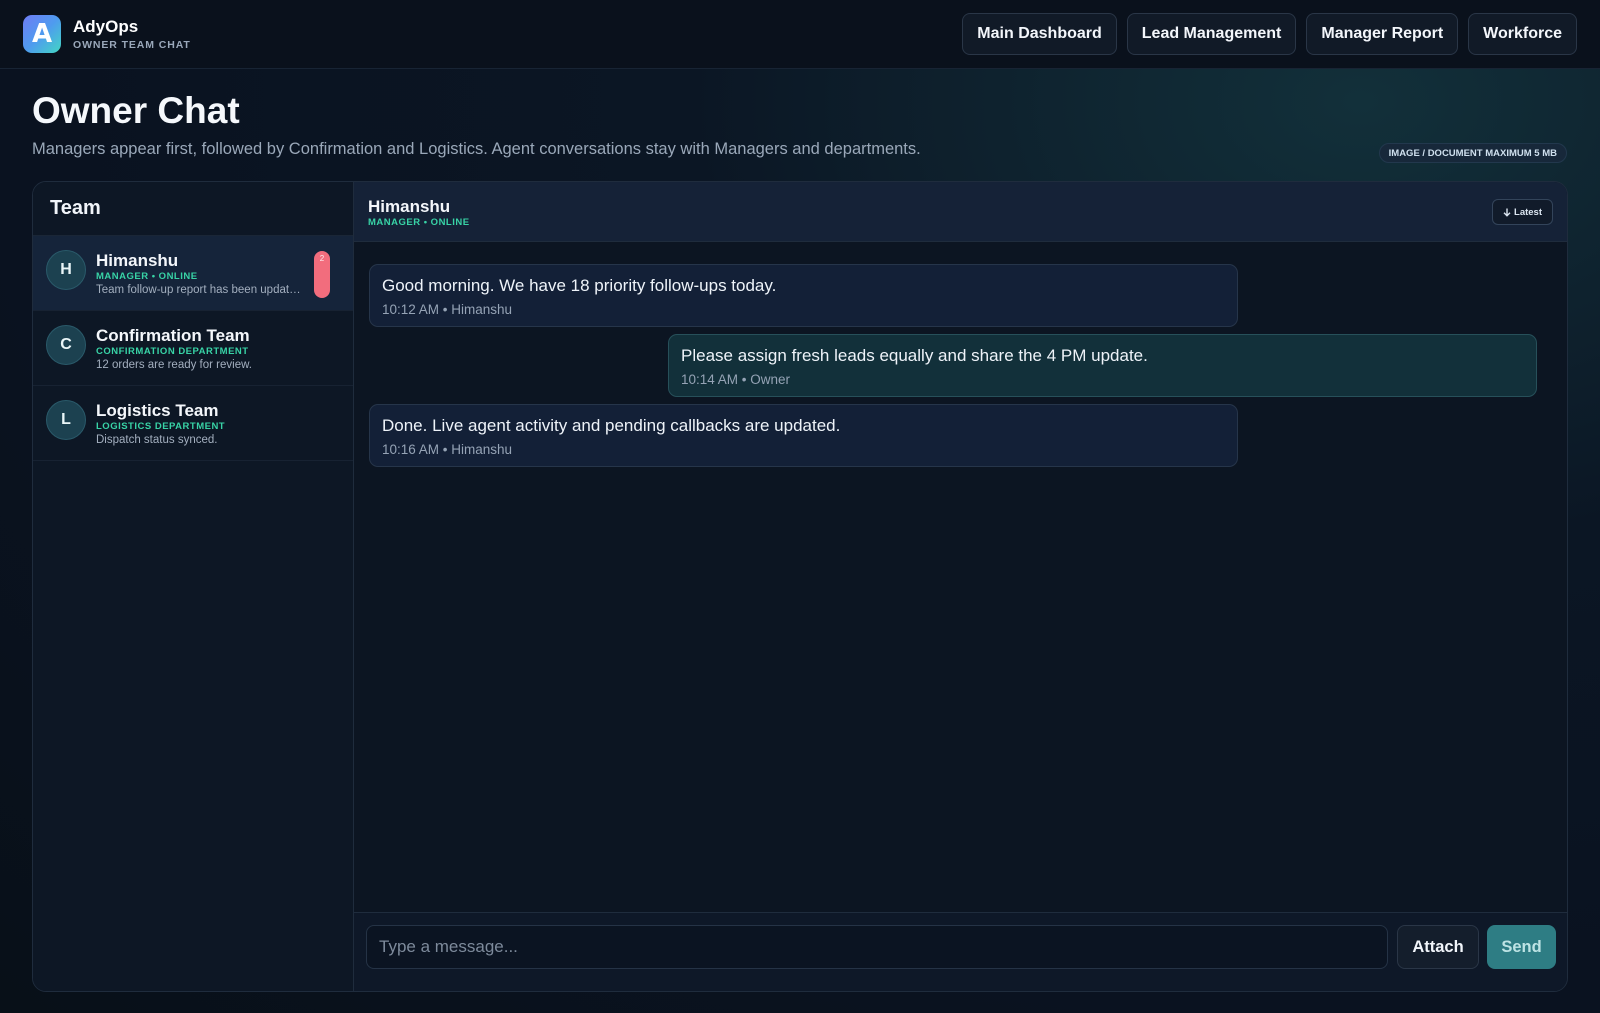 The image size is (1600, 1013). Describe the element at coordinates (172, 351) in the screenshot. I see `contact-role: CONFIRMATION DEPARTMENT` at that location.